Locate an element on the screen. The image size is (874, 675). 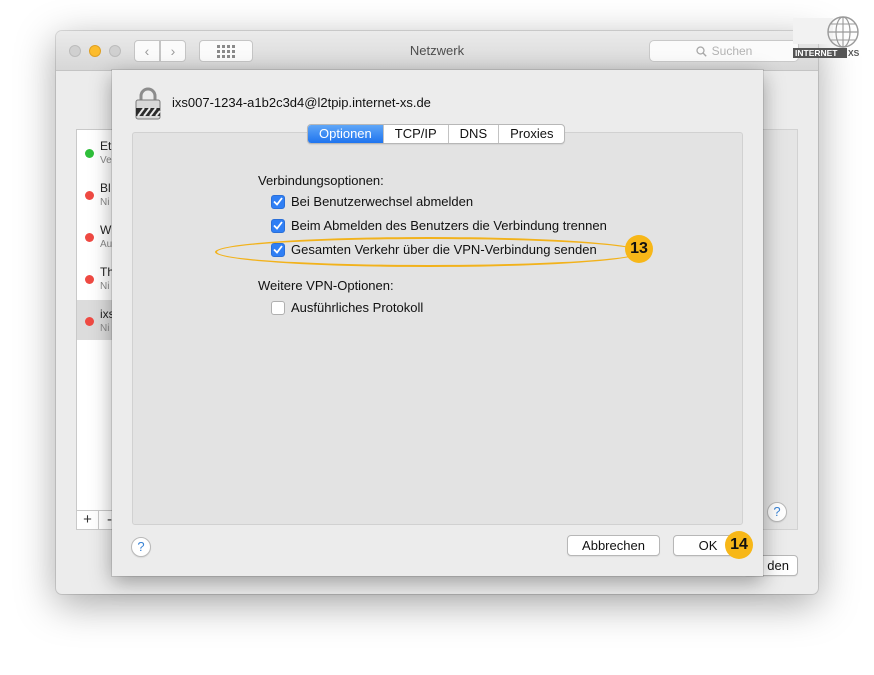
step-badge-14: 14 is located at coordinates (739, 545).